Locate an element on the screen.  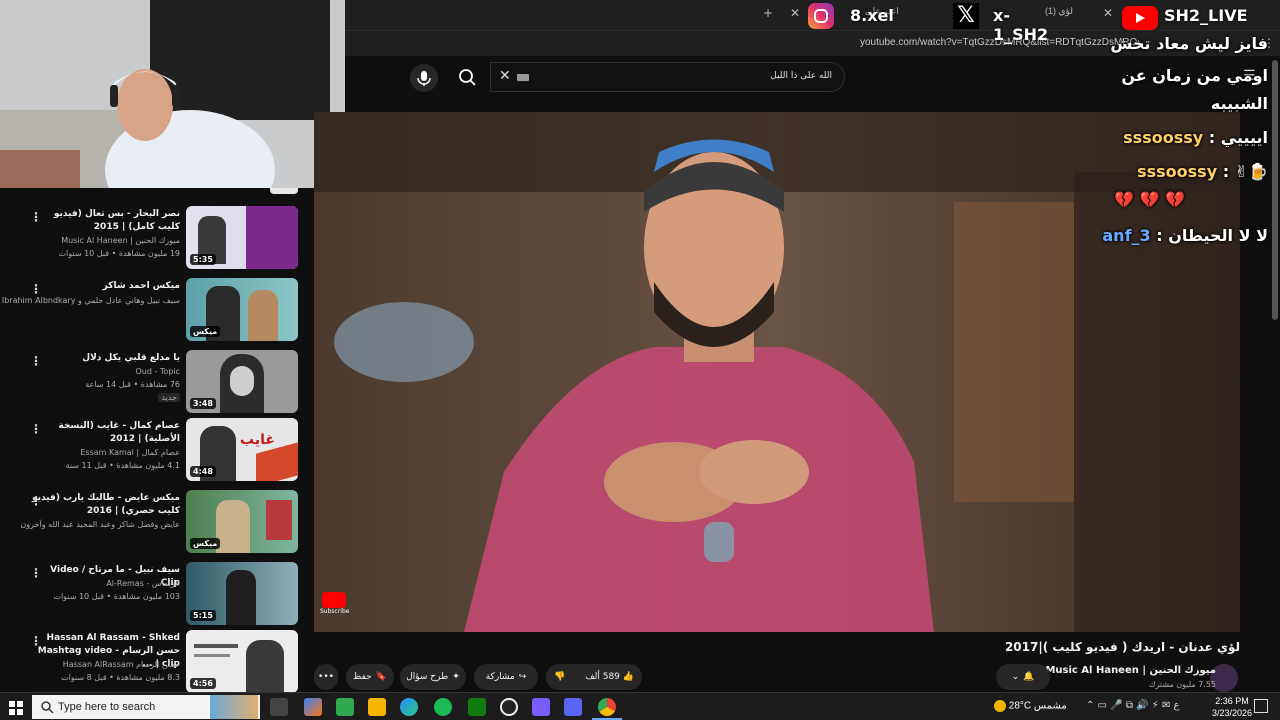
video-channel: الريماس - Al-Remas is located at coordinates (143, 583).